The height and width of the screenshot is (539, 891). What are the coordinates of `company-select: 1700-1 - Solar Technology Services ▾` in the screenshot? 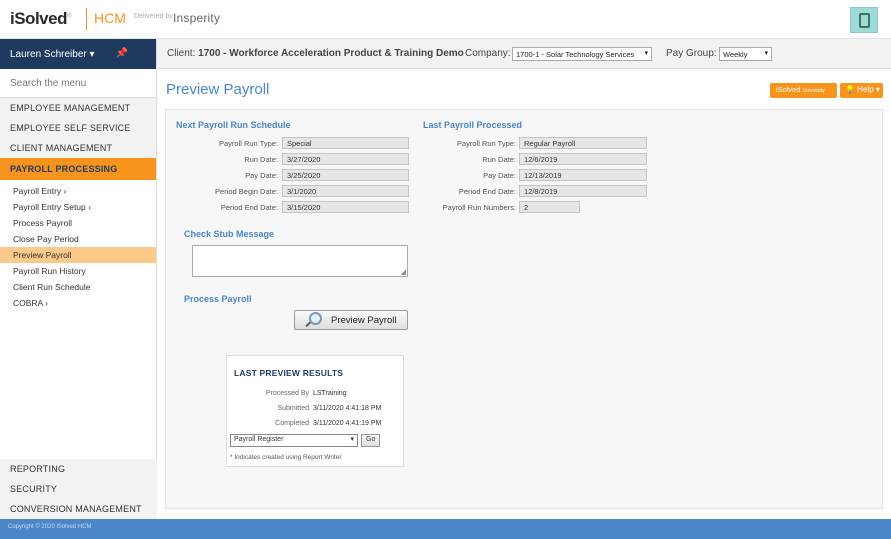 It's located at (582, 54).